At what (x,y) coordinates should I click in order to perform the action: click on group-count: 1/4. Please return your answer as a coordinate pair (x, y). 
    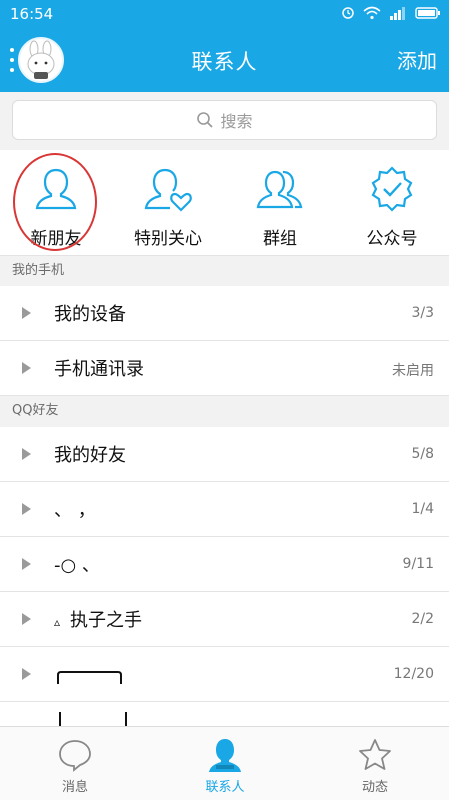
    Looking at the image, I should click on (422, 509).